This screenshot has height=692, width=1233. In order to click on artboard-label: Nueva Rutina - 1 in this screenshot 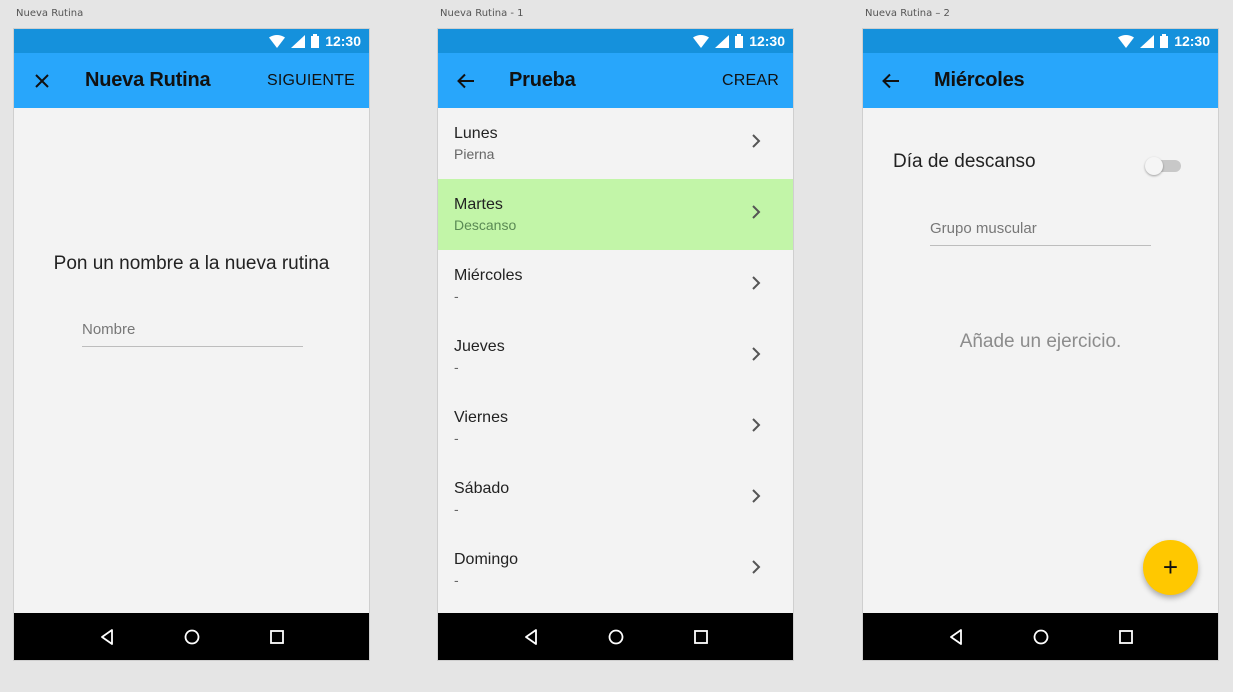, I will do `click(482, 13)`.